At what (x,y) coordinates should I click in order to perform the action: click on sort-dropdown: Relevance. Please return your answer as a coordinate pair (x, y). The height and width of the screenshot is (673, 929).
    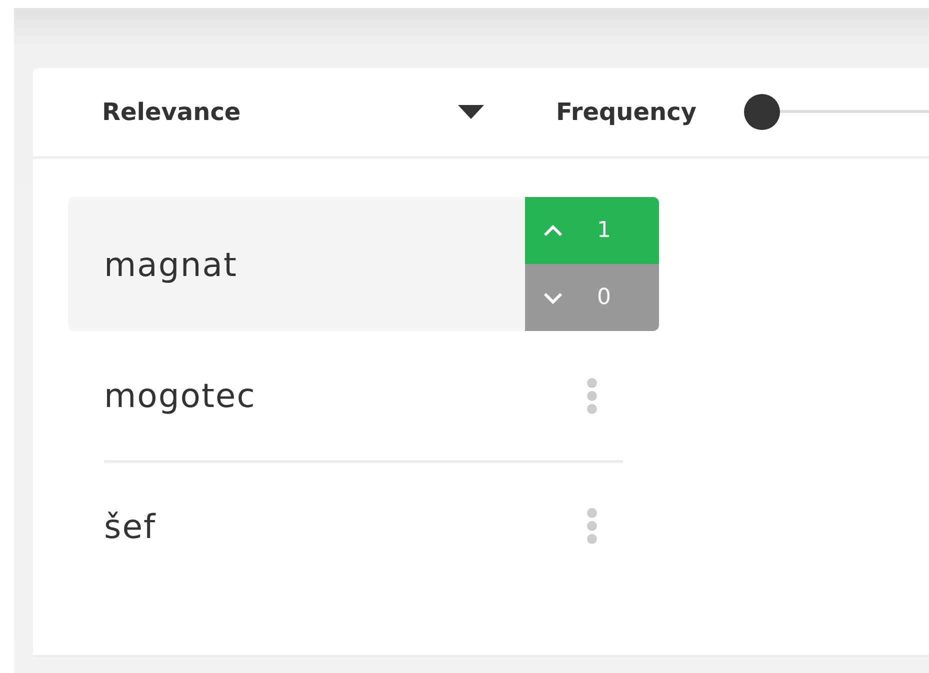
    Looking at the image, I should click on (293, 112).